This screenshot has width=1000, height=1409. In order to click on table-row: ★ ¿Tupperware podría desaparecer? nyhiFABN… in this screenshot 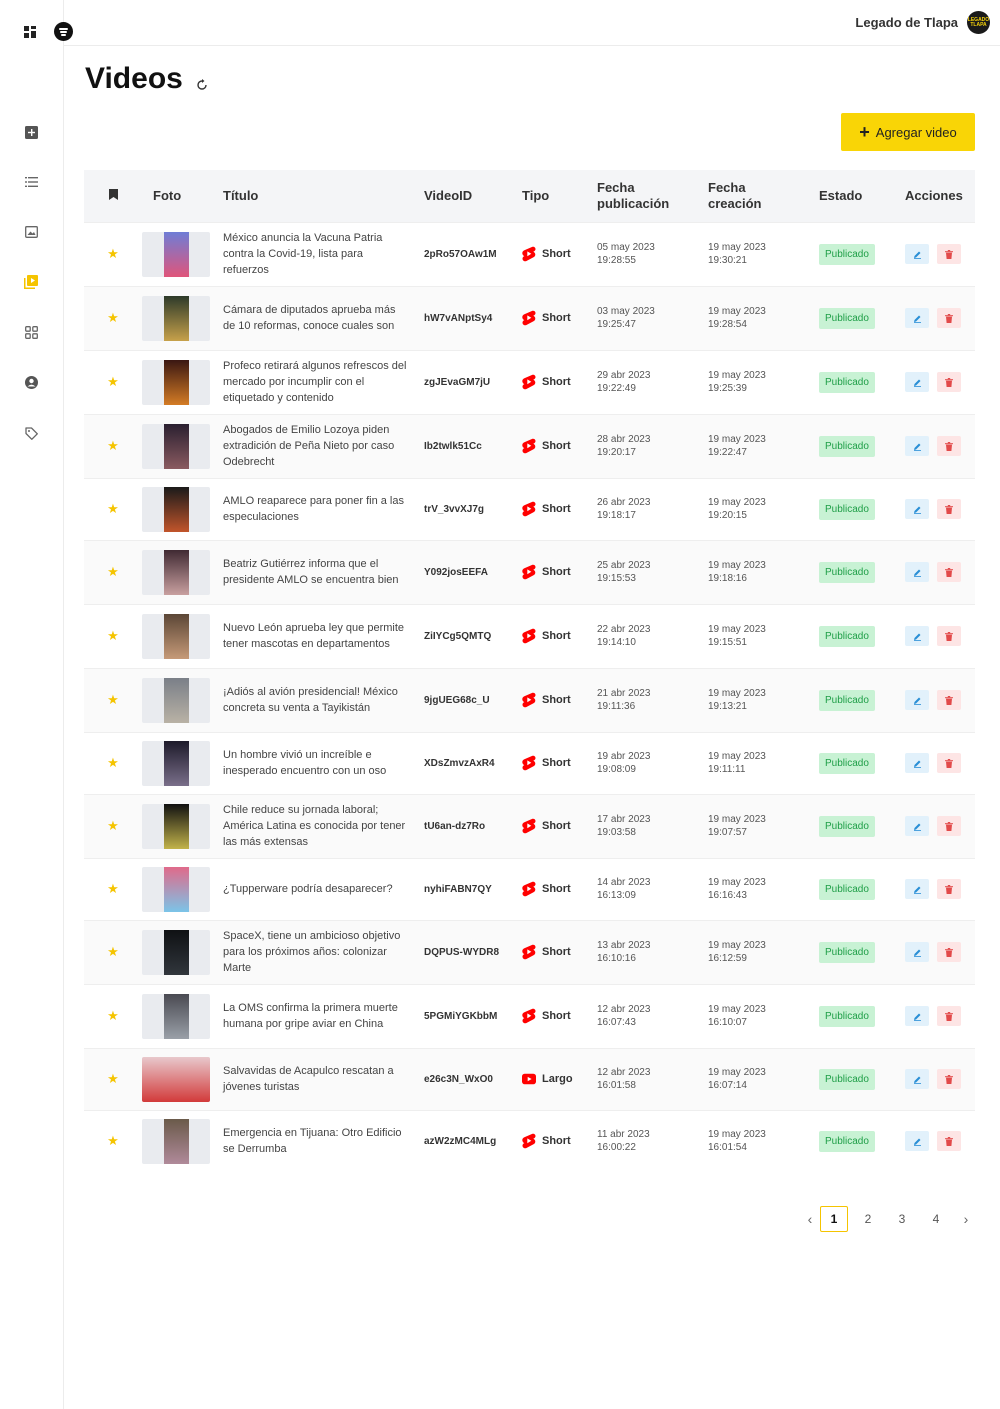, I will do `click(529, 888)`.